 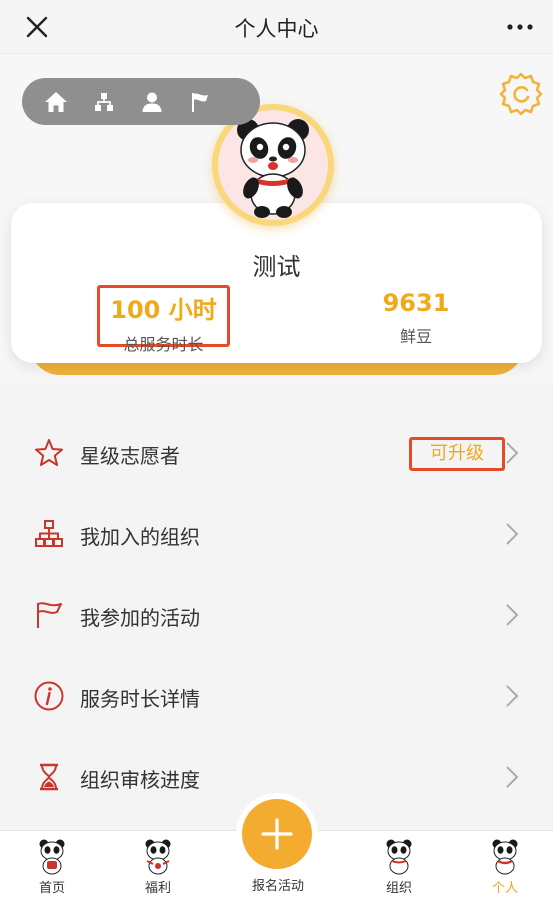 I want to click on service-hours-label: 总服务时长, so click(x=163, y=344).